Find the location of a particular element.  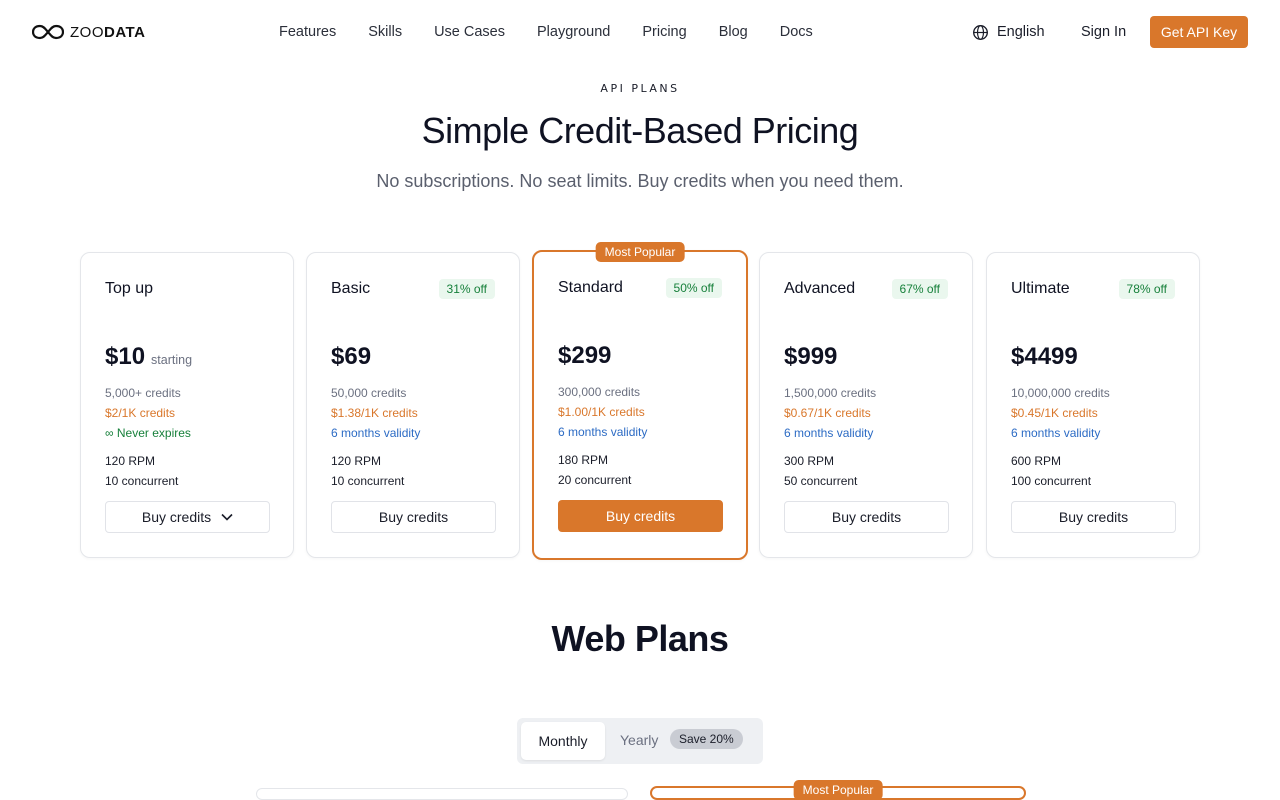

plan-price: $999 is located at coordinates (811, 356).